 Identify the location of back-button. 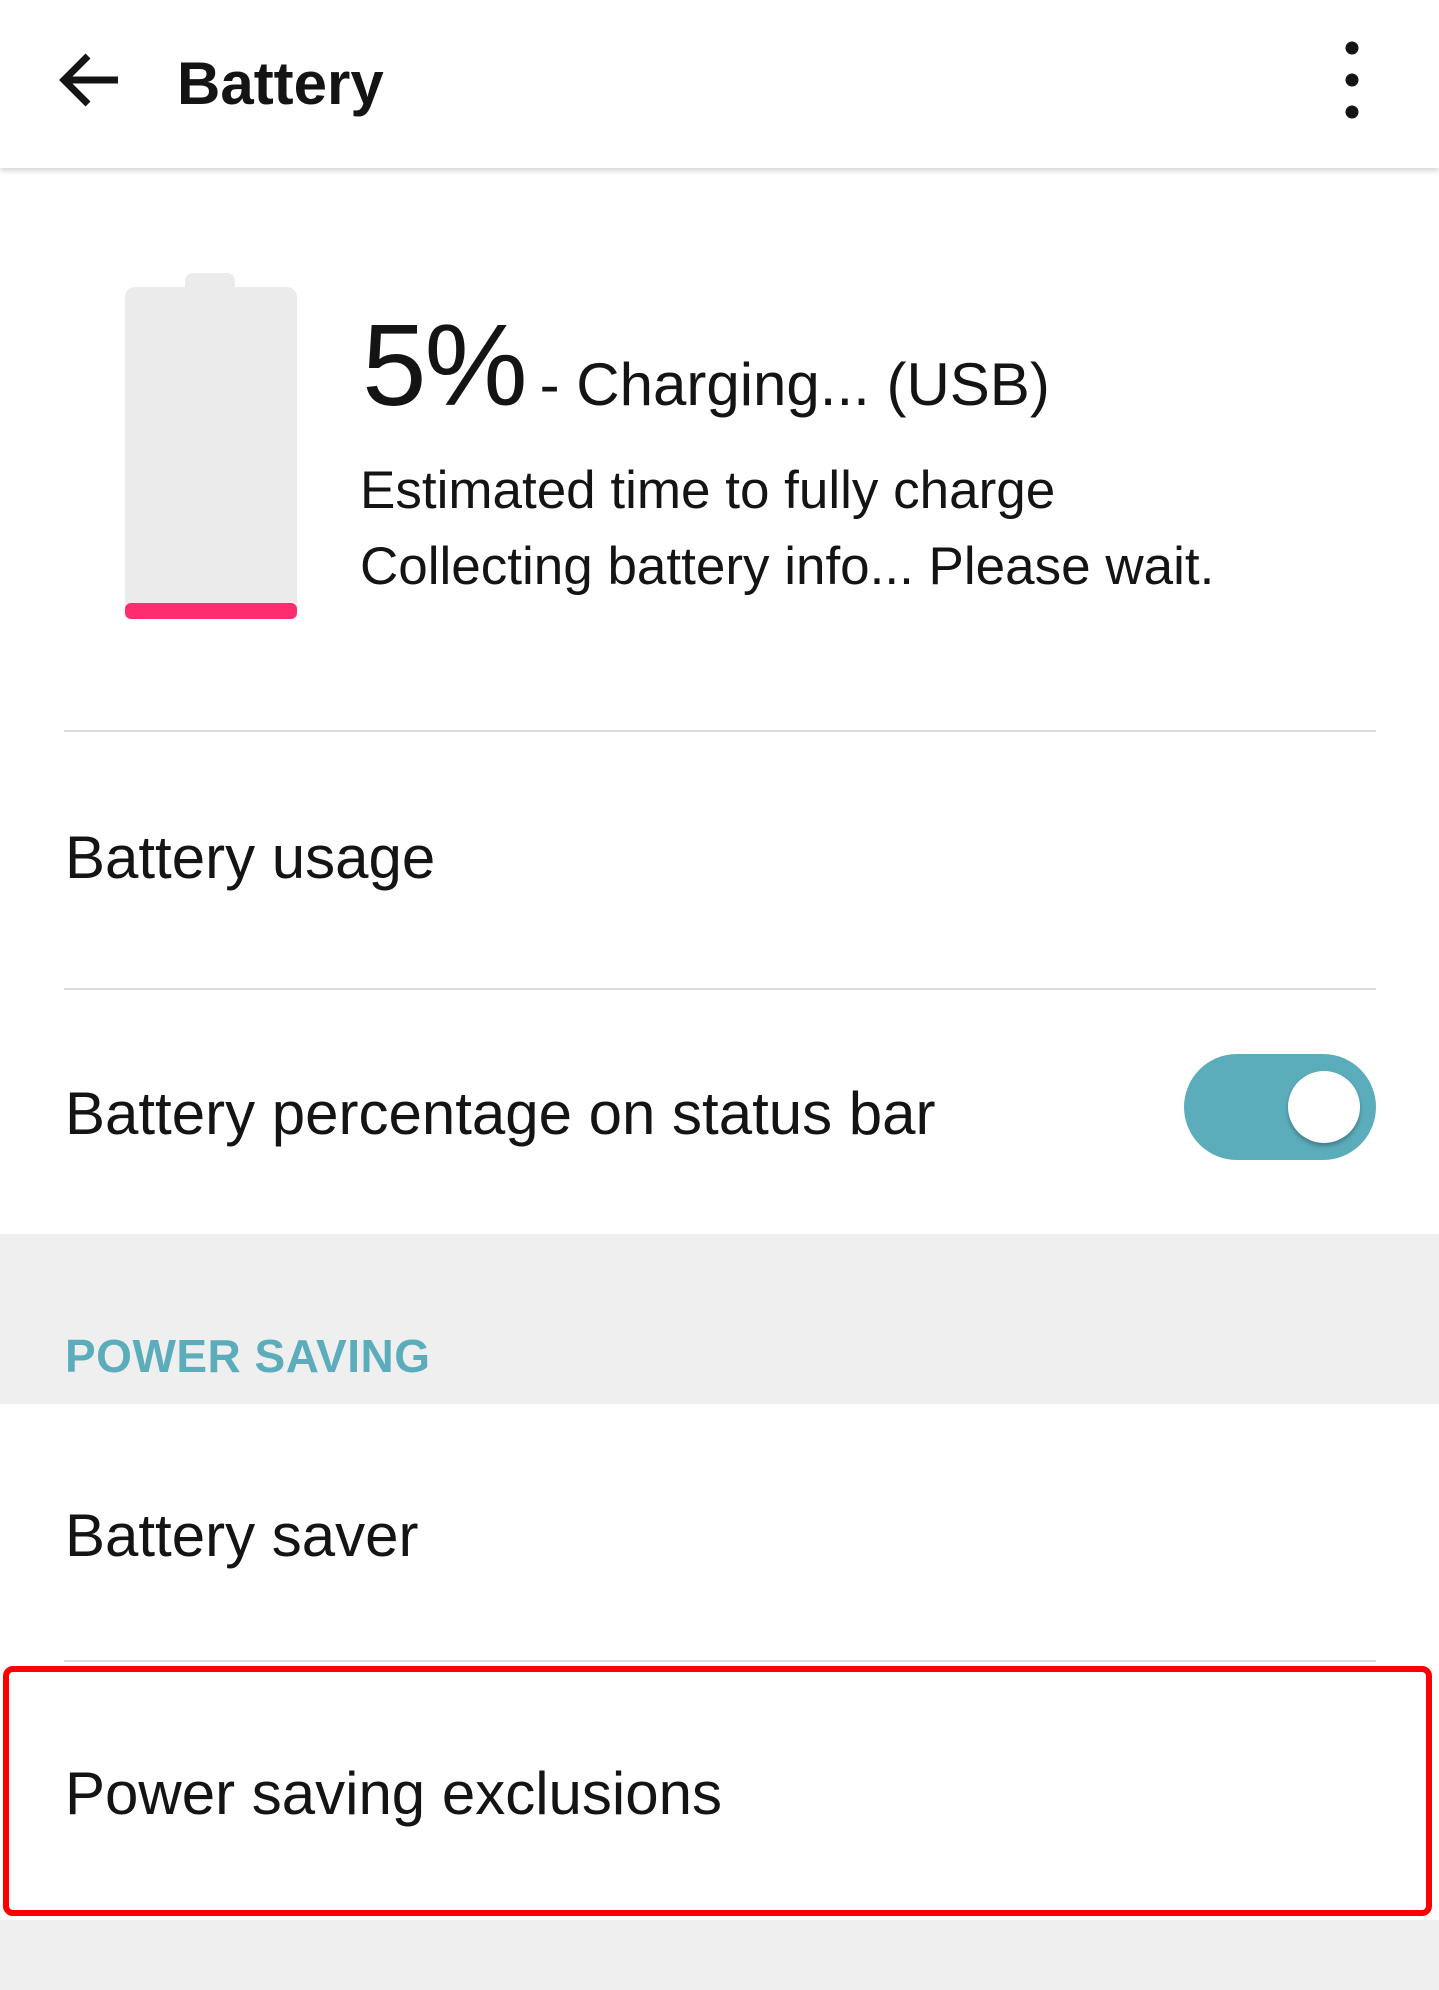
(90, 80).